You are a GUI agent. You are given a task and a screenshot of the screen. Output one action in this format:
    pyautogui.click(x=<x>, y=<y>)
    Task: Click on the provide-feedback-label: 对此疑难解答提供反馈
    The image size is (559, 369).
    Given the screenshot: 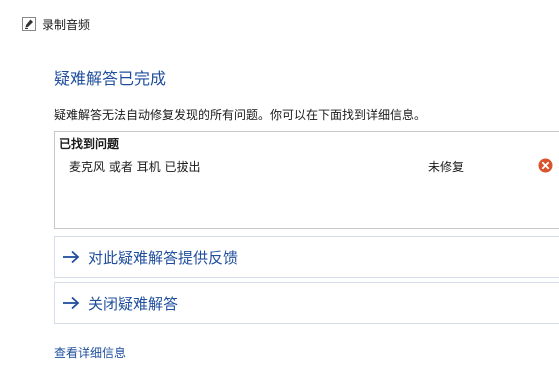 What is the action you would take?
    pyautogui.click(x=163, y=257)
    